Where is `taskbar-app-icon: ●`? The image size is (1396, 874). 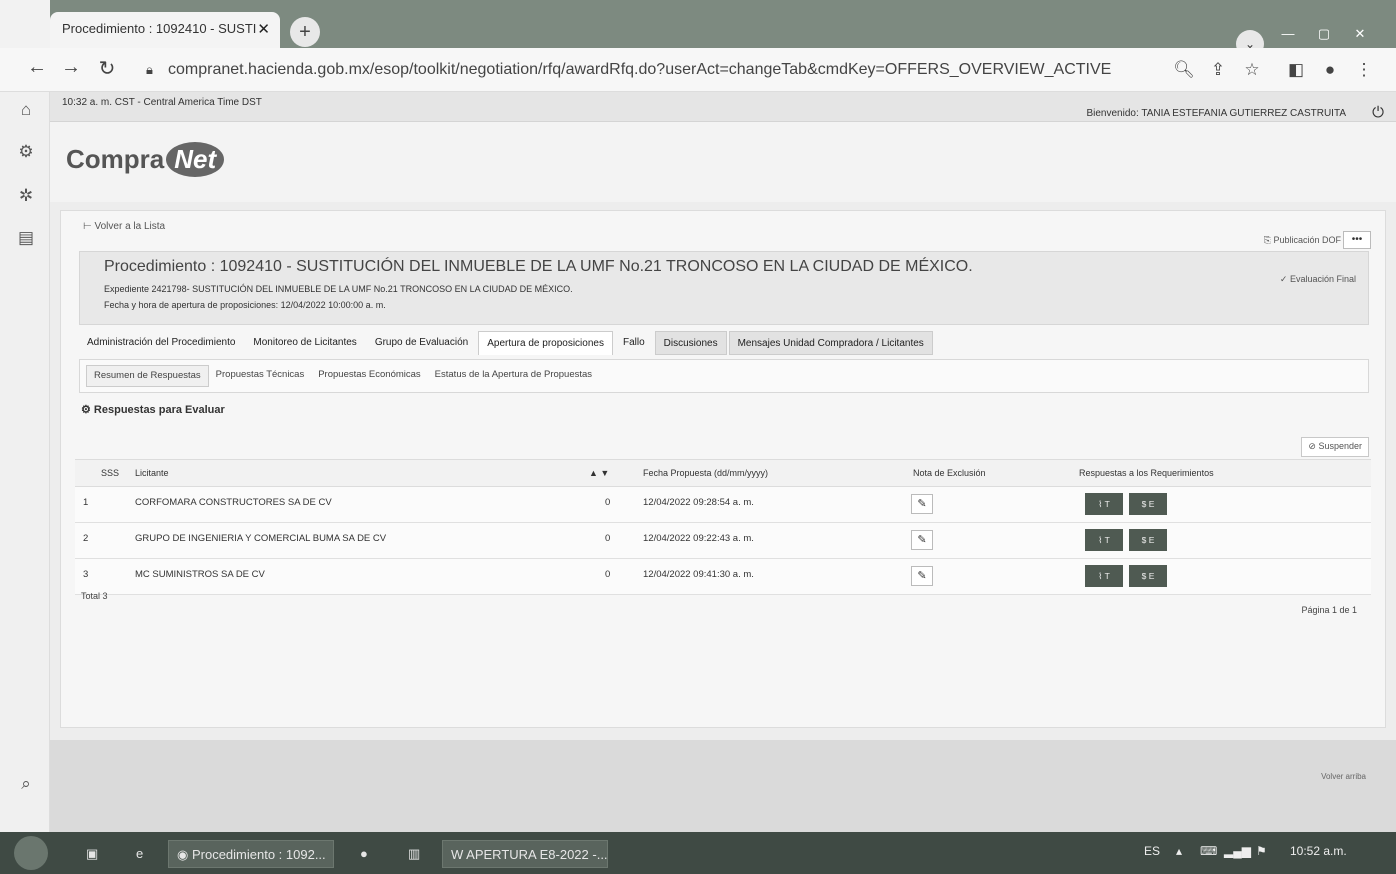 taskbar-app-icon: ● is located at coordinates (364, 854).